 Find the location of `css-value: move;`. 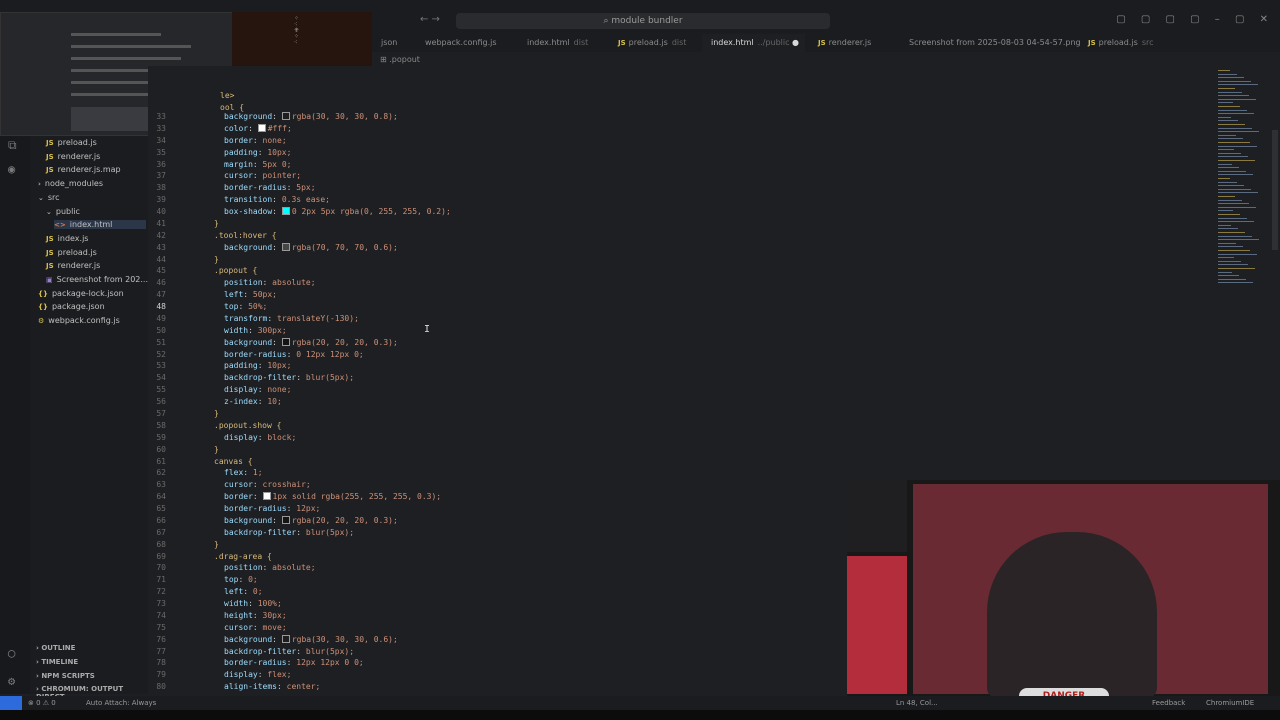

css-value: move; is located at coordinates (274, 627).